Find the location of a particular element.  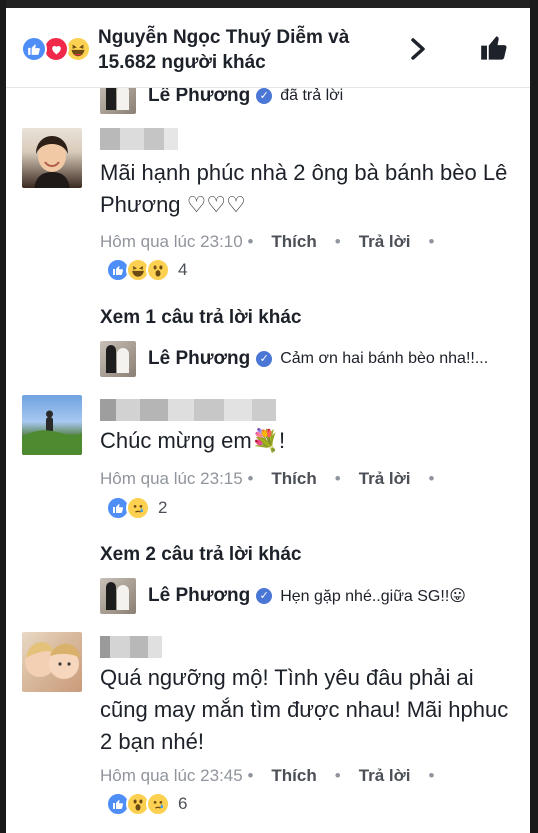

reply-row: Lê Phương ✓ Hẹn gặp nhé..giữa SG!!😛 is located at coordinates (283, 596).